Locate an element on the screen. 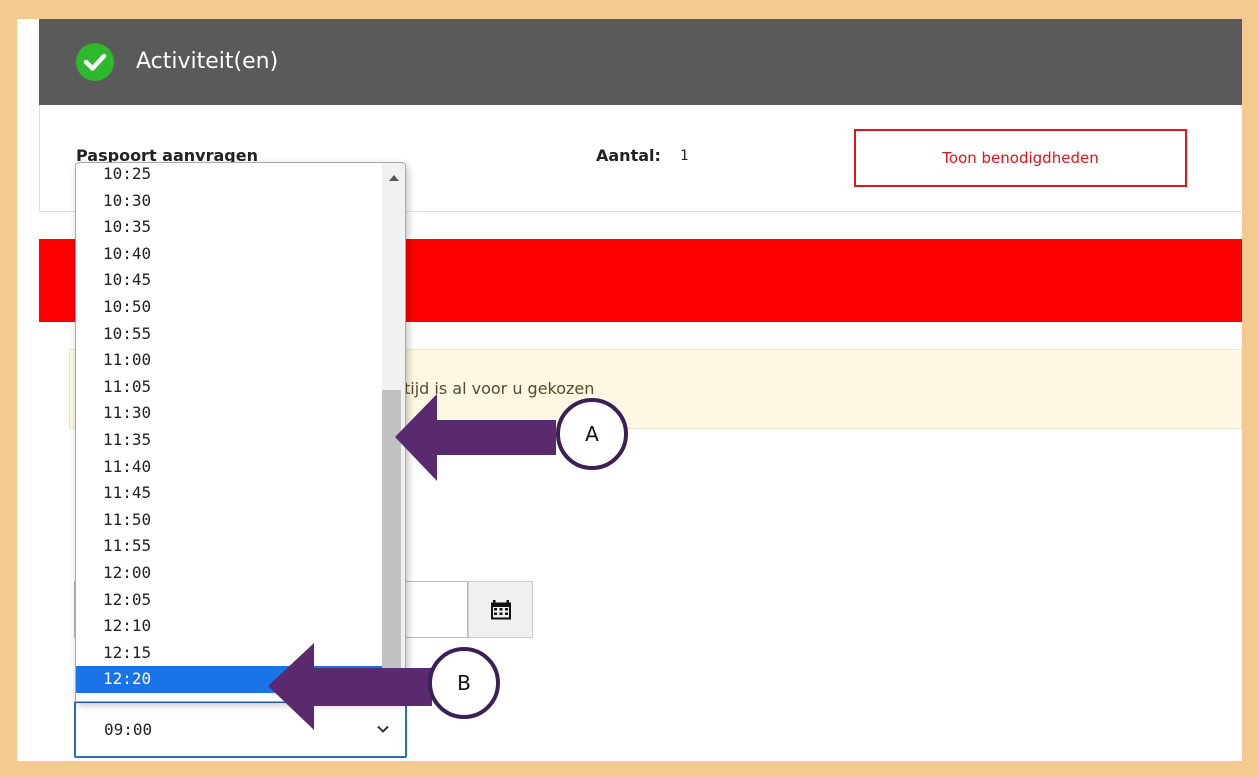 This screenshot has height=777, width=1258. annotation-arrows is located at coordinates (412, 562).